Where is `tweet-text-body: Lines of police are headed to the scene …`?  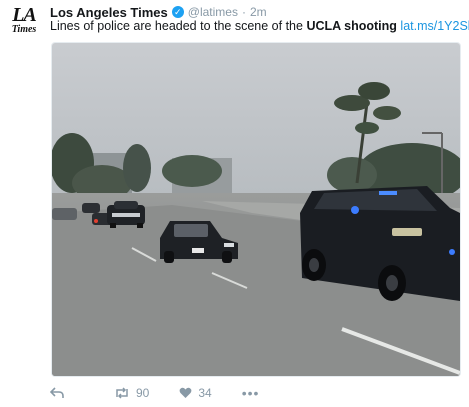 tweet-text-body: Lines of police are headed to the scene … is located at coordinates (178, 26).